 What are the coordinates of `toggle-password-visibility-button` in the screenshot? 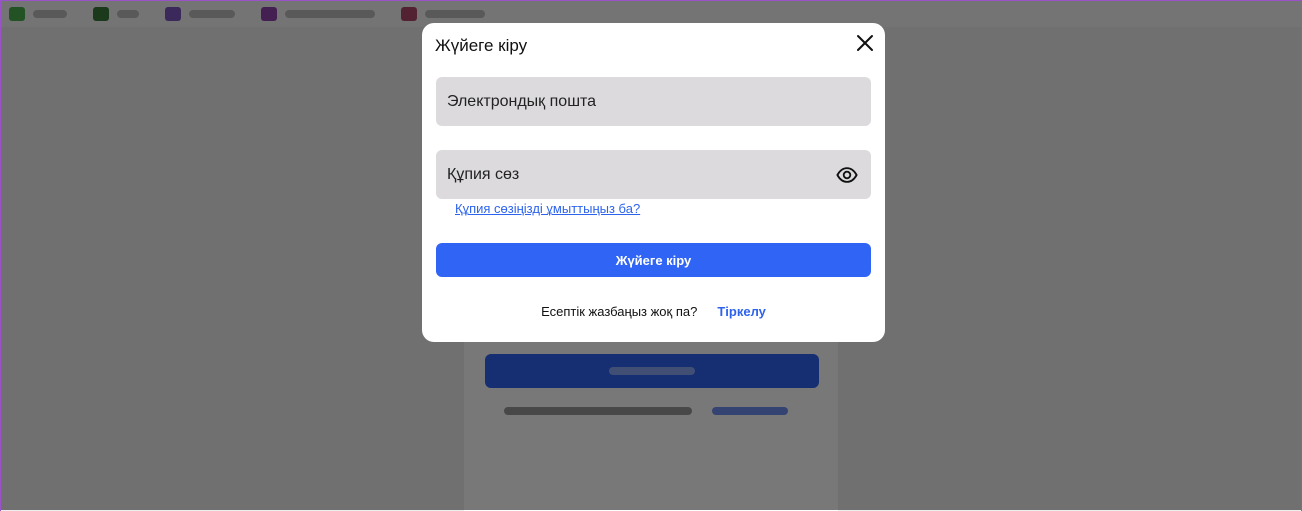 It's located at (847, 175).